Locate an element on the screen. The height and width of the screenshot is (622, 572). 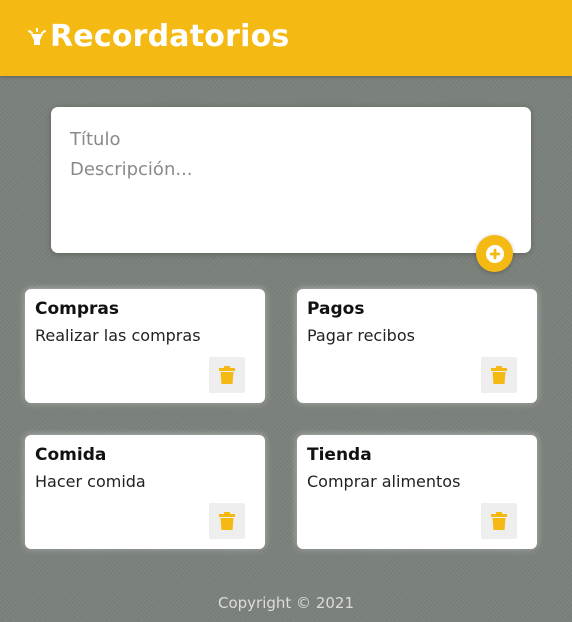
app-title: Recordatorios is located at coordinates (170, 36).